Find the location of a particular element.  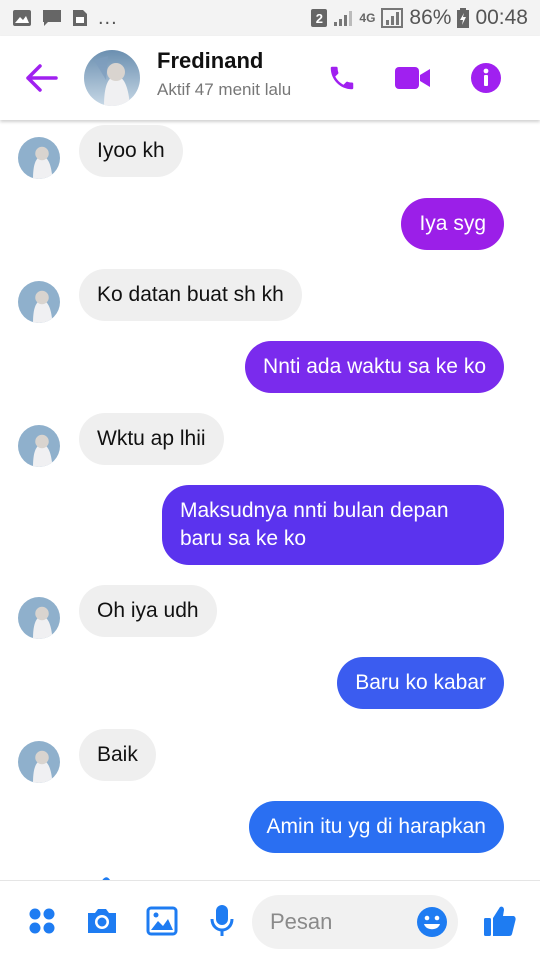

outgoing-message: Iya syg is located at coordinates (452, 224).